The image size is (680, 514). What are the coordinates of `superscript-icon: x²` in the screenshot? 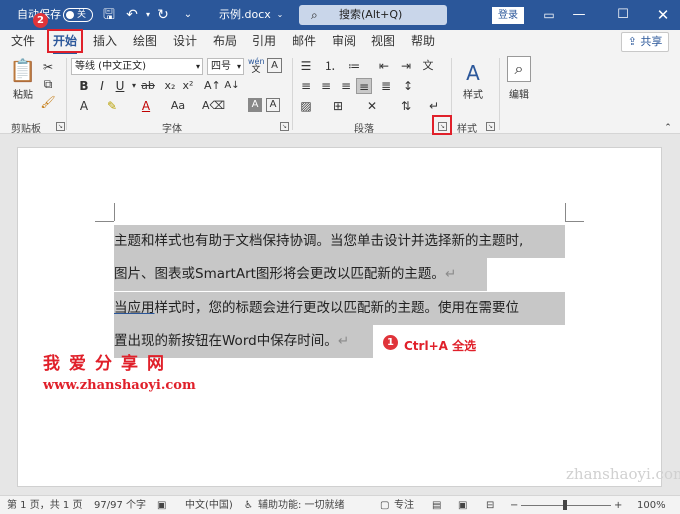 It's located at (188, 86).